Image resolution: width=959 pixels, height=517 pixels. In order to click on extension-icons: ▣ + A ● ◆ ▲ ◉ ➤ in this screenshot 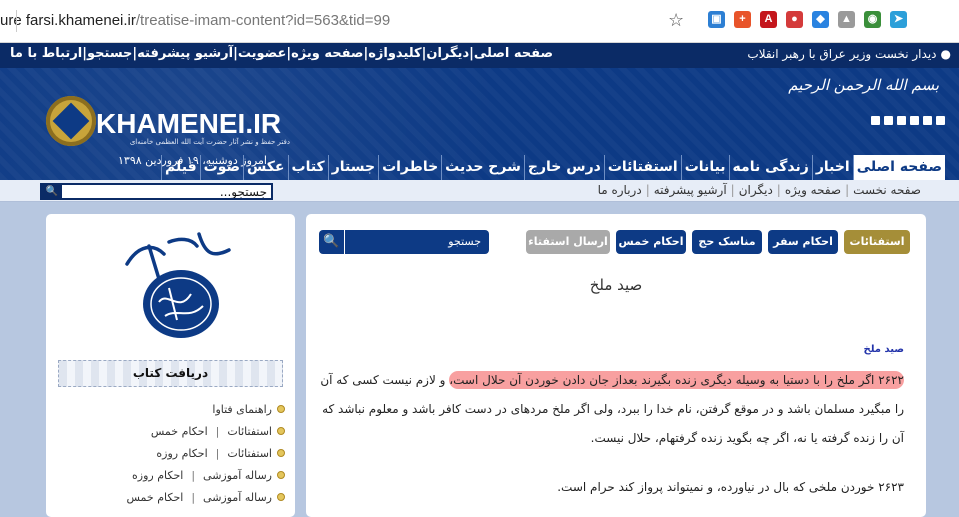, I will do `click(807, 19)`.